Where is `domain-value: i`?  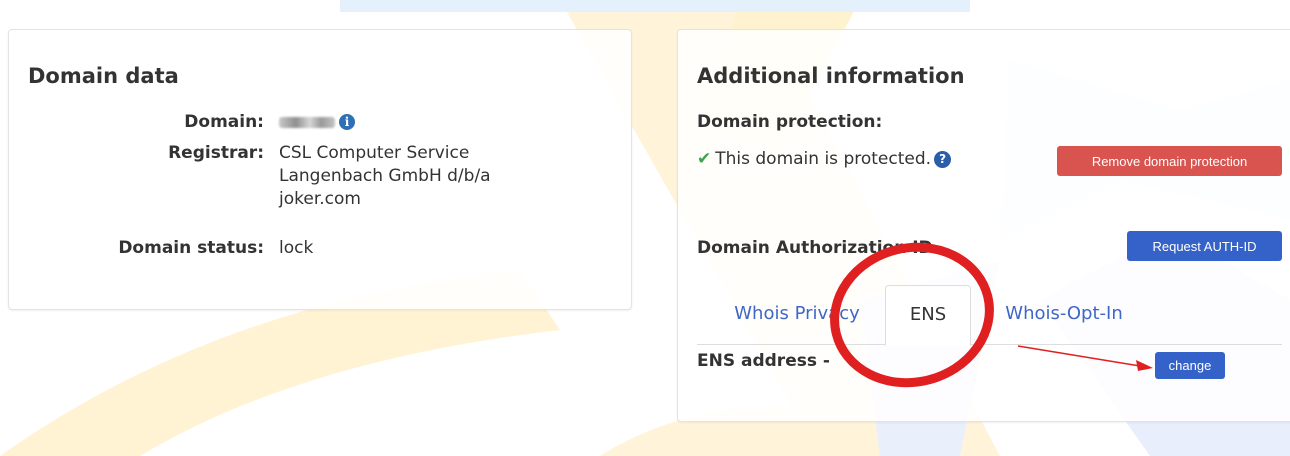 domain-value: i is located at coordinates (409, 122).